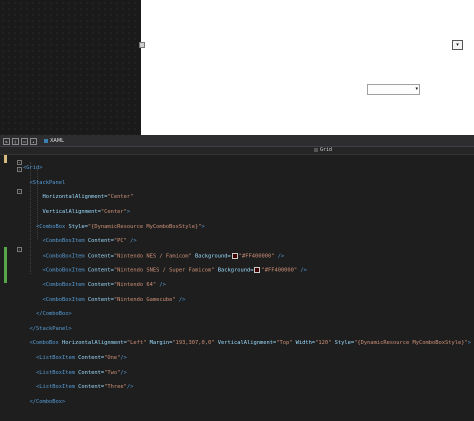 Image resolution: width=474 pixels, height=421 pixels. I want to click on xml-value: "Left", so click(136, 343).